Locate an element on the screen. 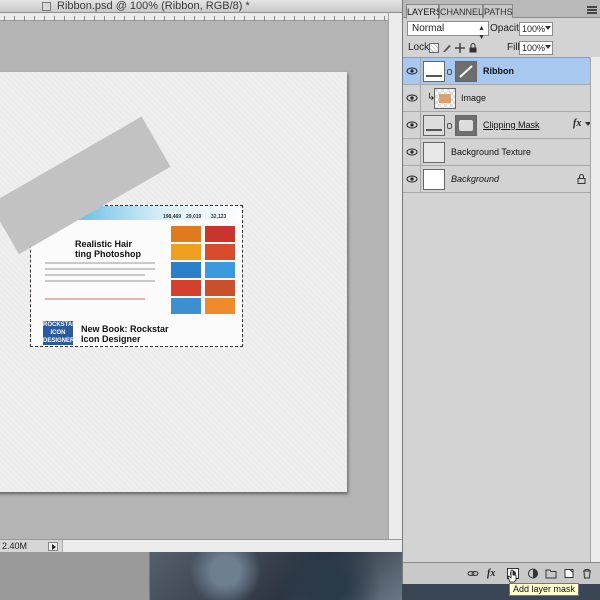 The image size is (600, 600). tab-channels: CHANNELS is located at coordinates (464, 11).